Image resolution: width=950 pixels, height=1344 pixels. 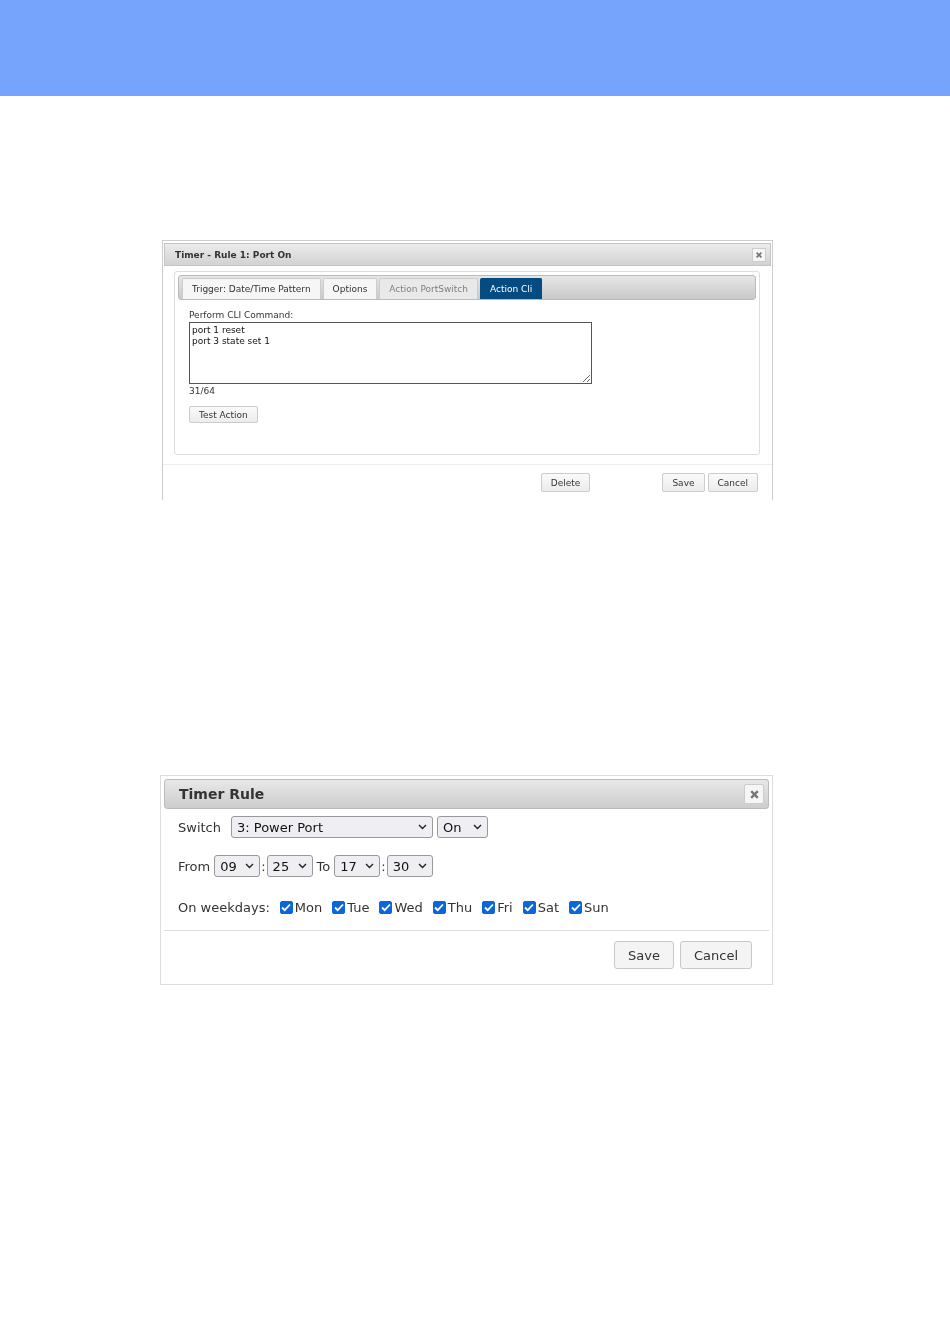 I want to click on field-label: On weekdays:, so click(x=224, y=907).